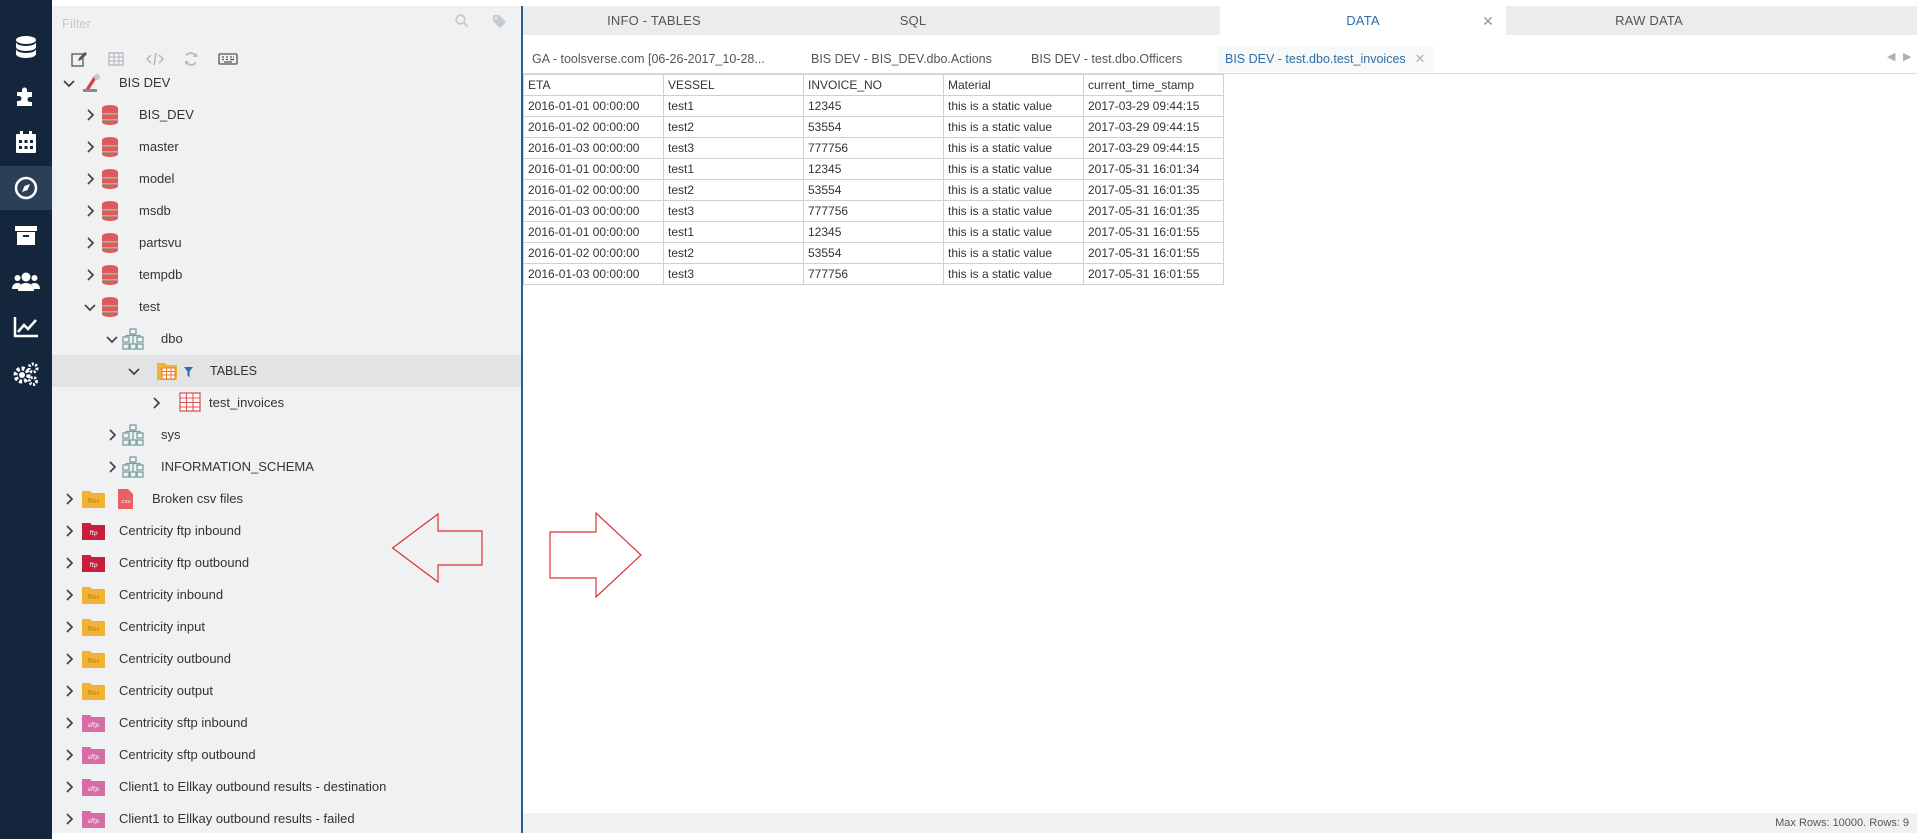 Image resolution: width=1917 pixels, height=839 pixels. Describe the element at coordinates (252, 23) in the screenshot. I see `filter-input` at that location.